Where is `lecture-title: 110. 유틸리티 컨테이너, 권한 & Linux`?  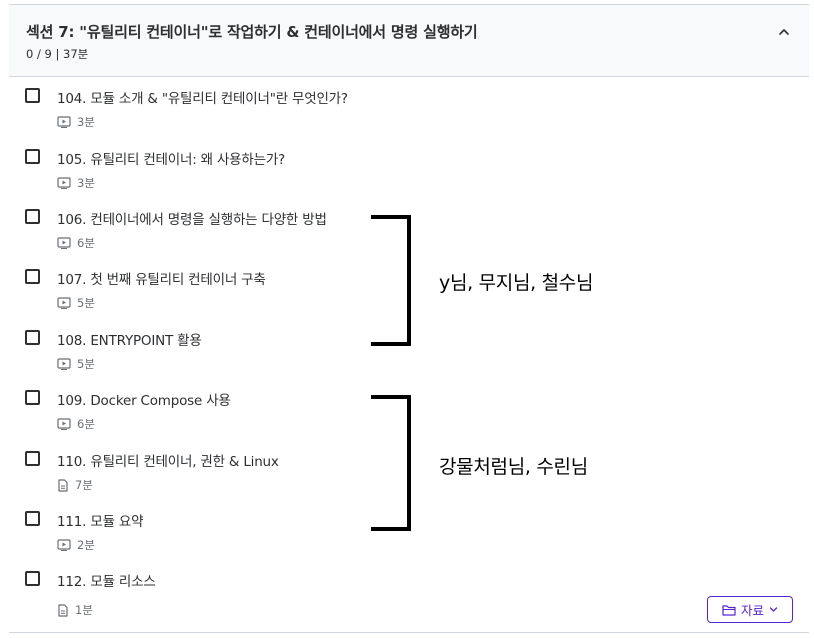 lecture-title: 110. 유틸리티 컨테이너, 권한 & Linux is located at coordinates (168, 460).